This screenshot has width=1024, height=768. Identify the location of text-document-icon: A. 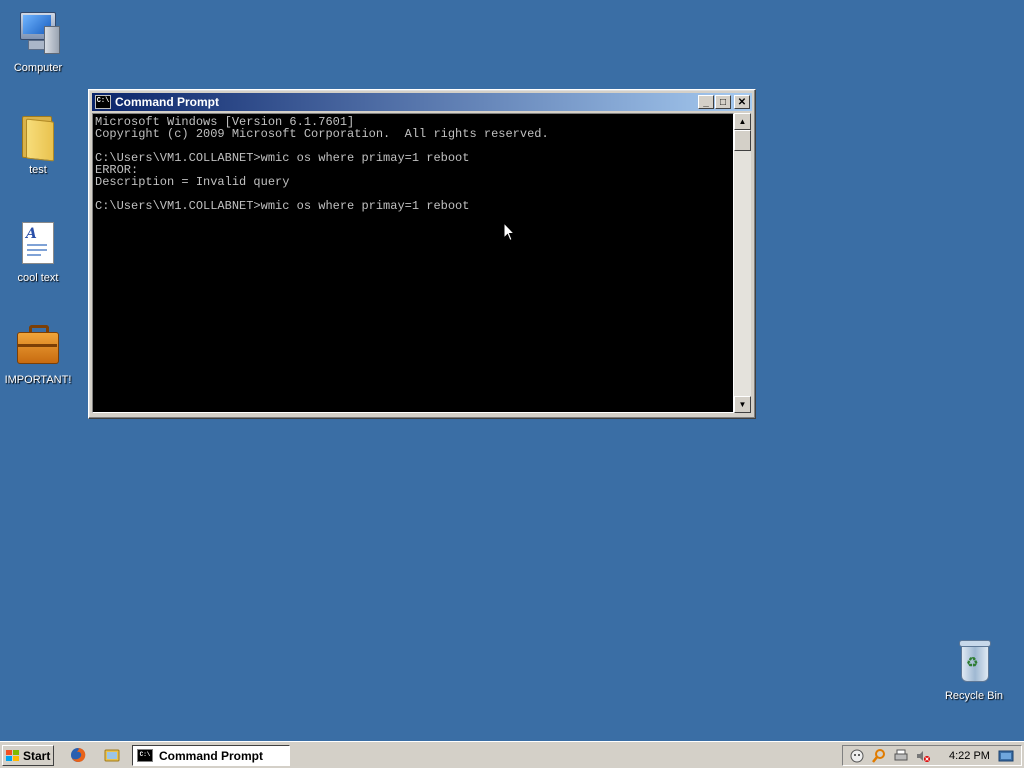
(38, 244).